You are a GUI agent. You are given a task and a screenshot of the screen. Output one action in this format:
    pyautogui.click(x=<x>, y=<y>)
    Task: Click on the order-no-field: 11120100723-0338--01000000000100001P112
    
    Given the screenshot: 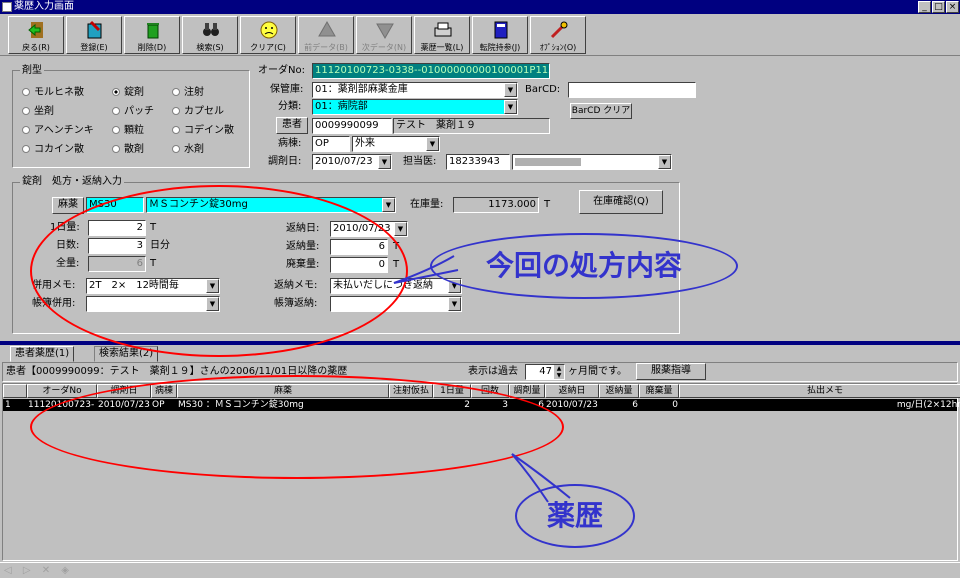 What is the action you would take?
    pyautogui.click(x=431, y=71)
    